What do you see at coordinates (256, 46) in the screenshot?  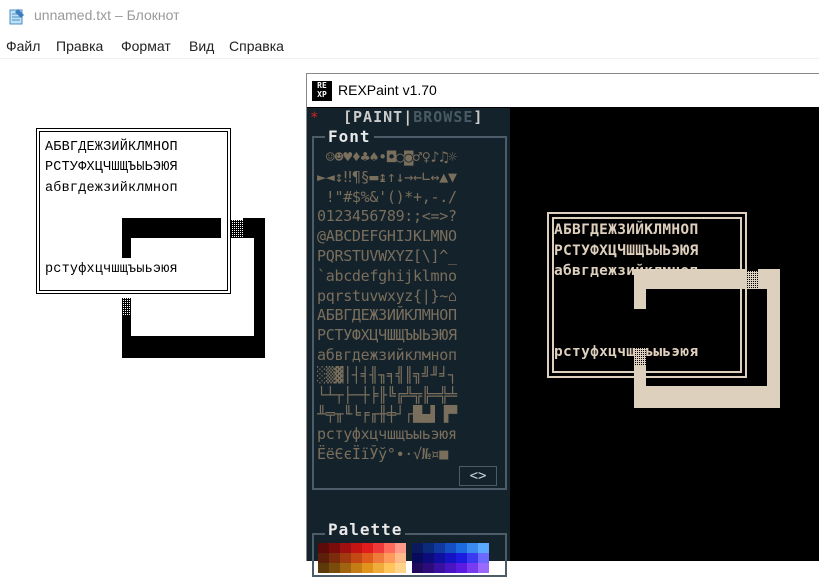 I see `menu-help: Справка` at bounding box center [256, 46].